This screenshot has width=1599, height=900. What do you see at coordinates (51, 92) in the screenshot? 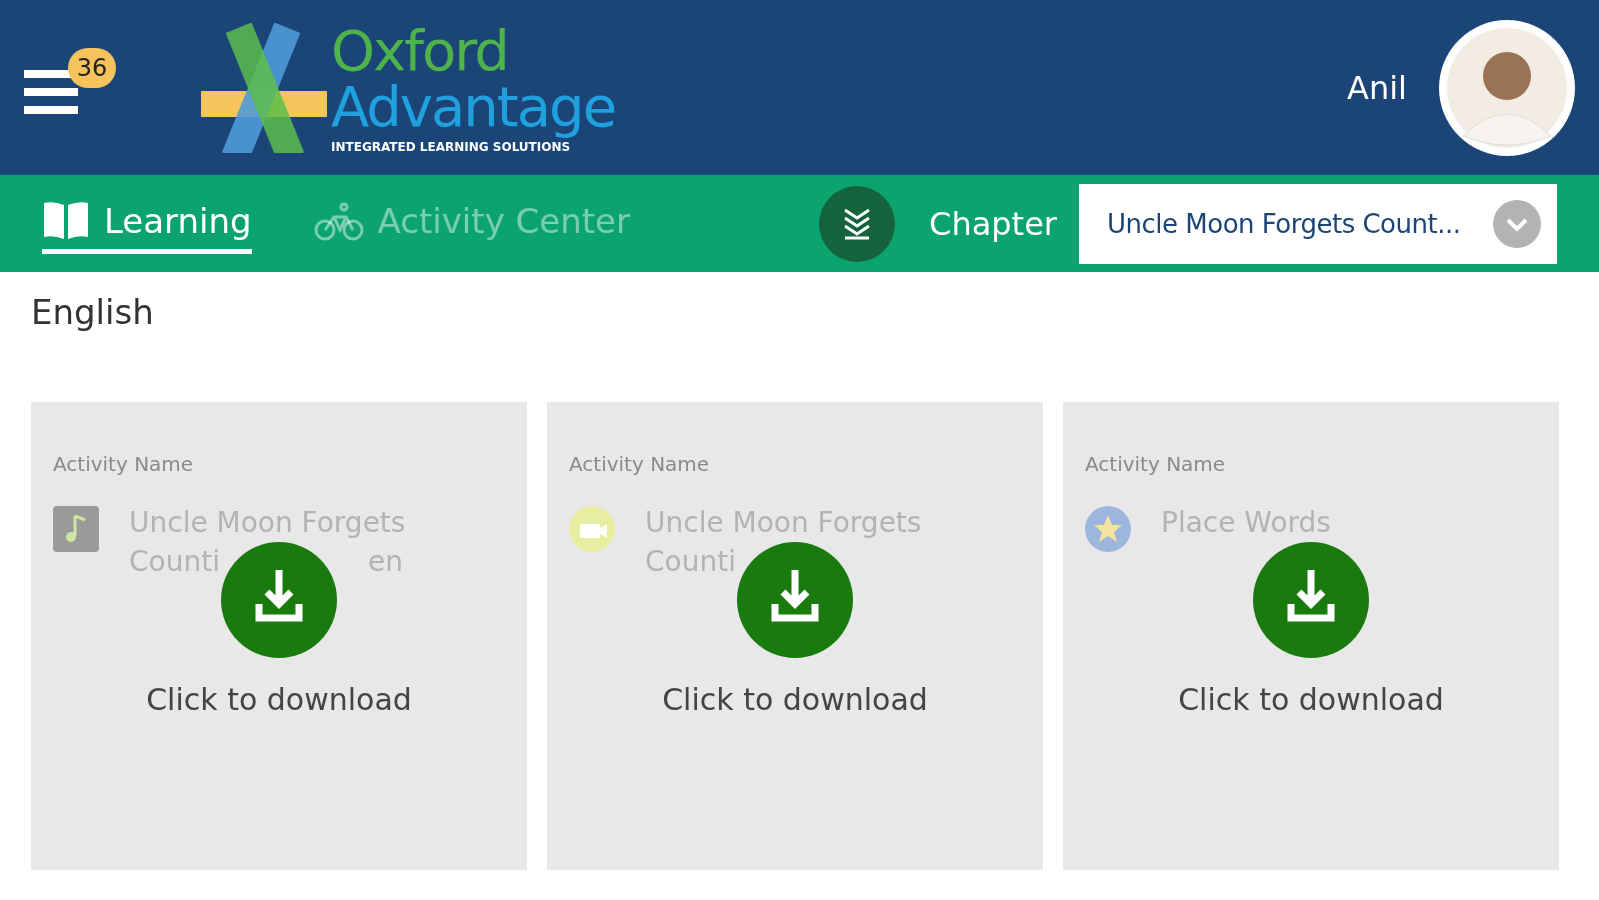
I see `menu-icon` at bounding box center [51, 92].